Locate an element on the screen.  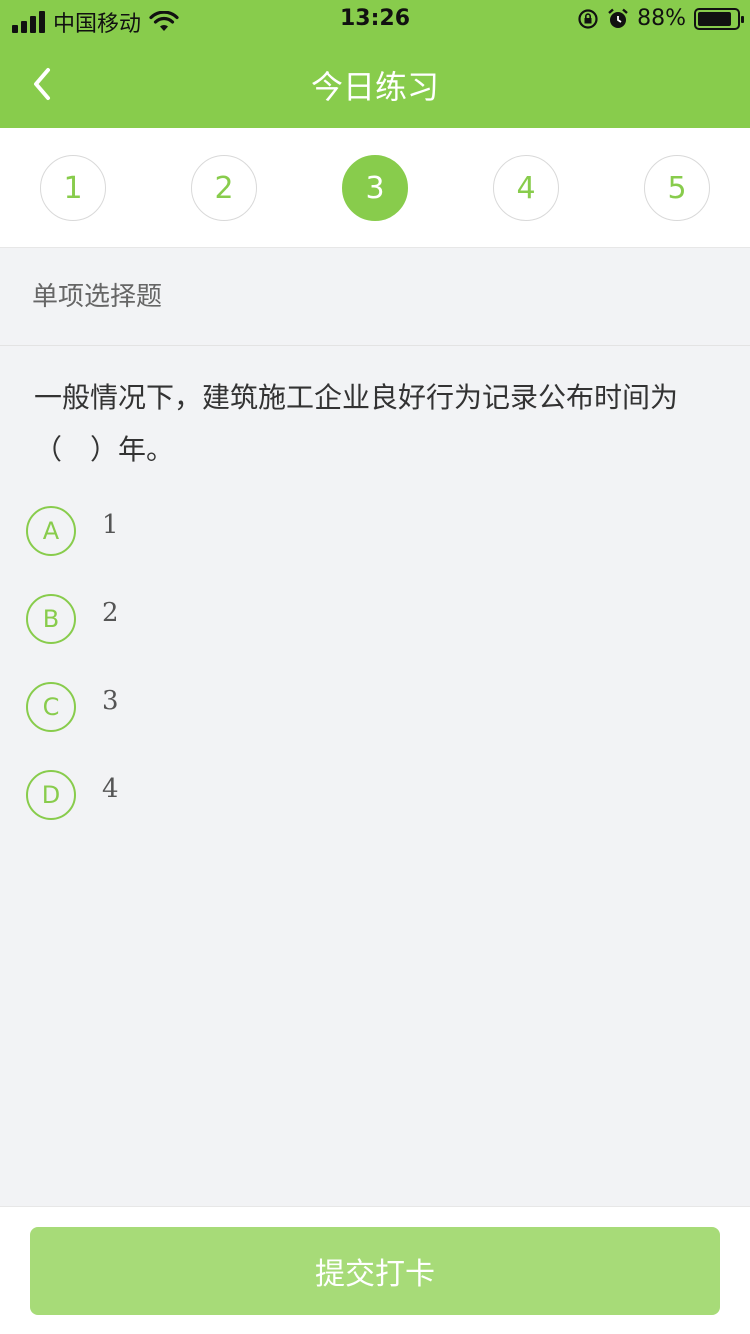
question-text: 一般情况下，建筑施工企业良好行为记录公布时间为（ ）年。 is located at coordinates (356, 423).